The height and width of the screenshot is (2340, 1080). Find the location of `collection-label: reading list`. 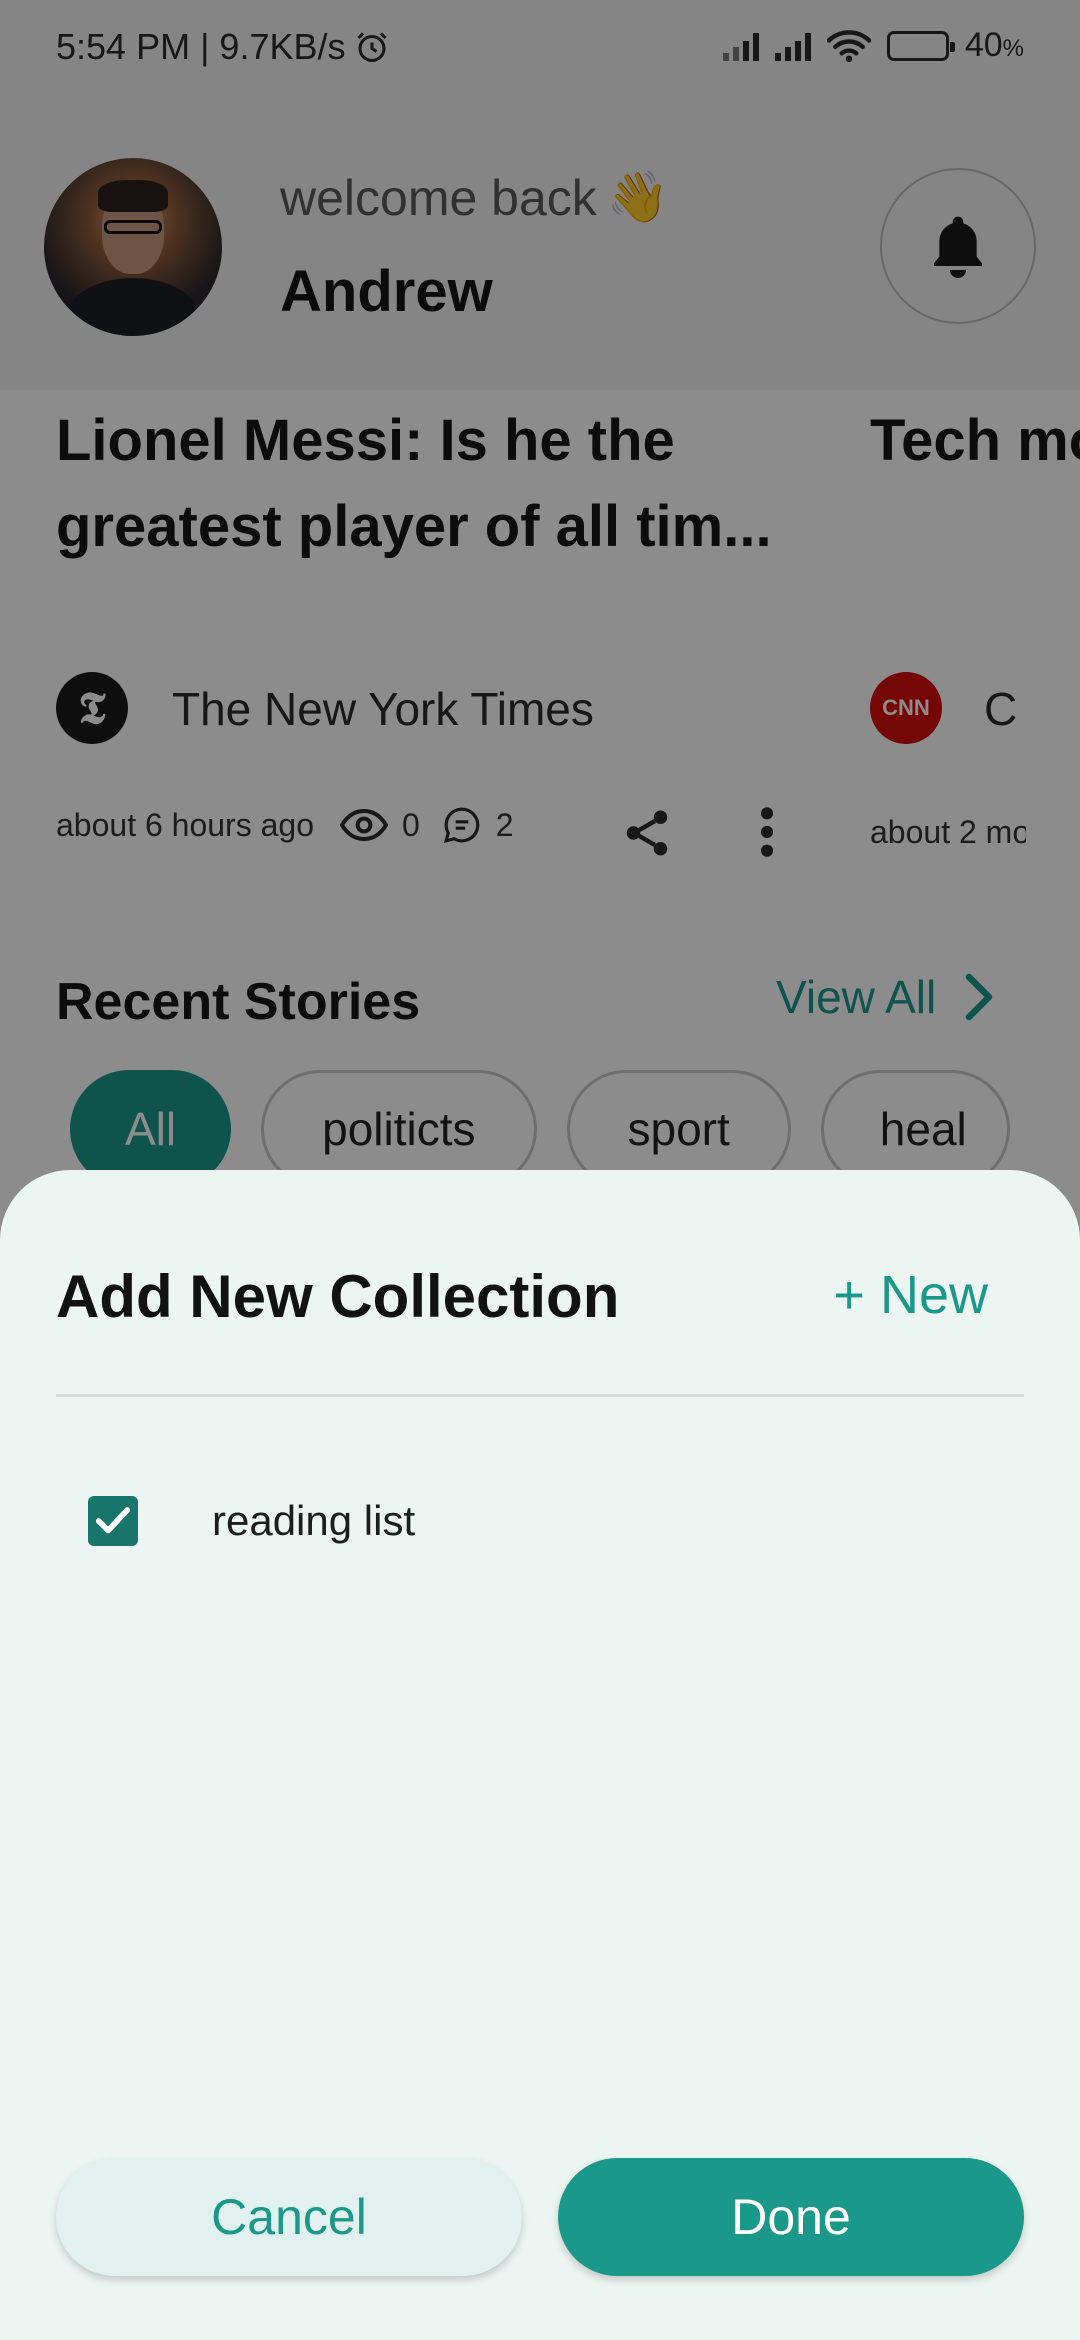

collection-label: reading list is located at coordinates (314, 1520).